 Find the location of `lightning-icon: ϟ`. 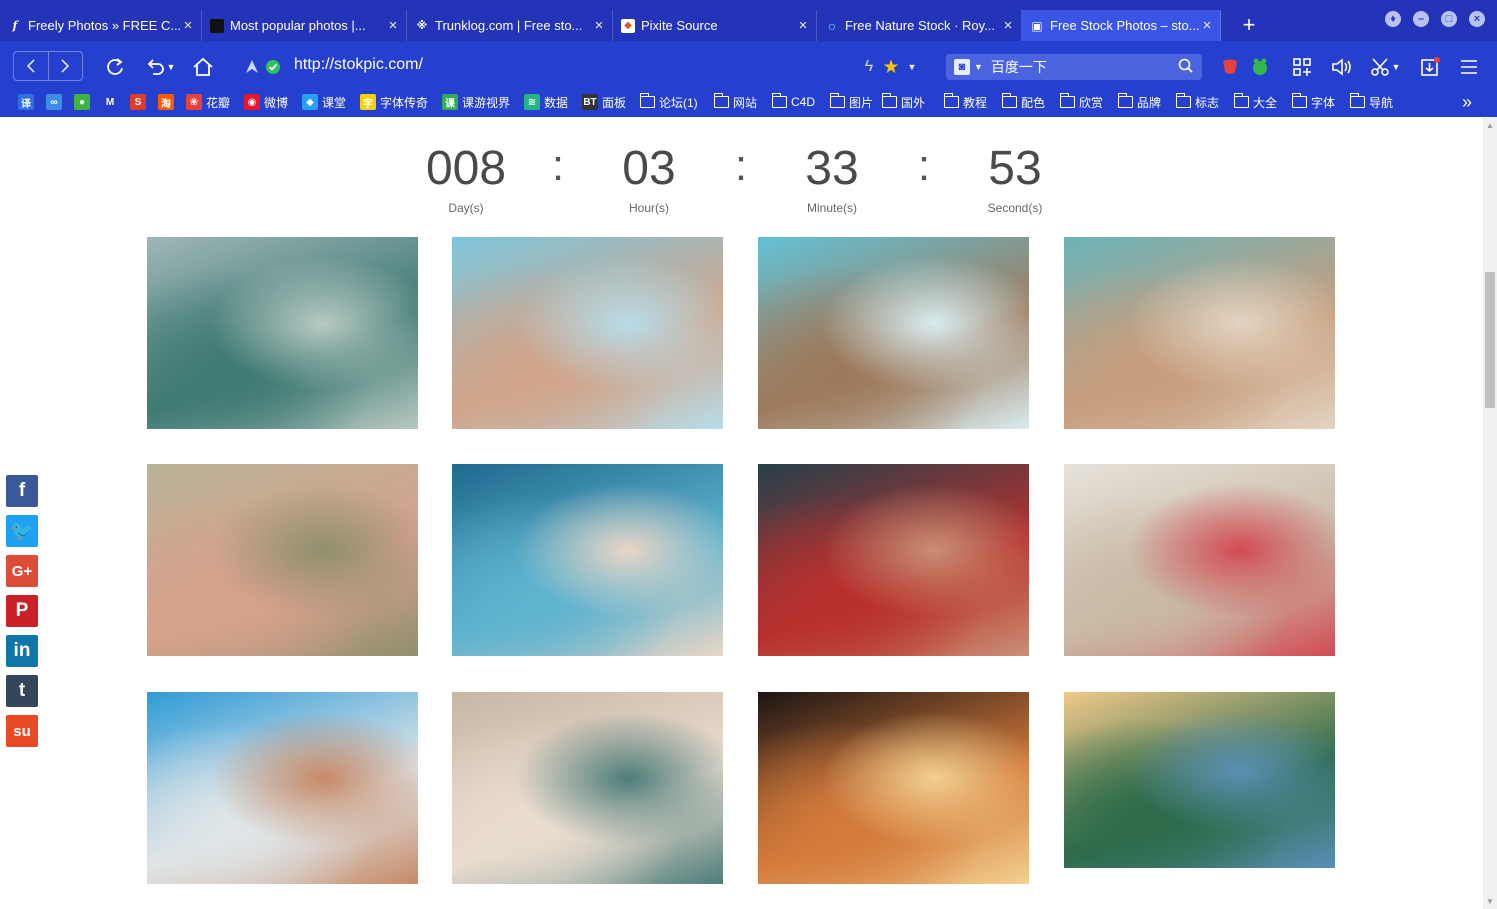

lightning-icon: ϟ is located at coordinates (869, 67).